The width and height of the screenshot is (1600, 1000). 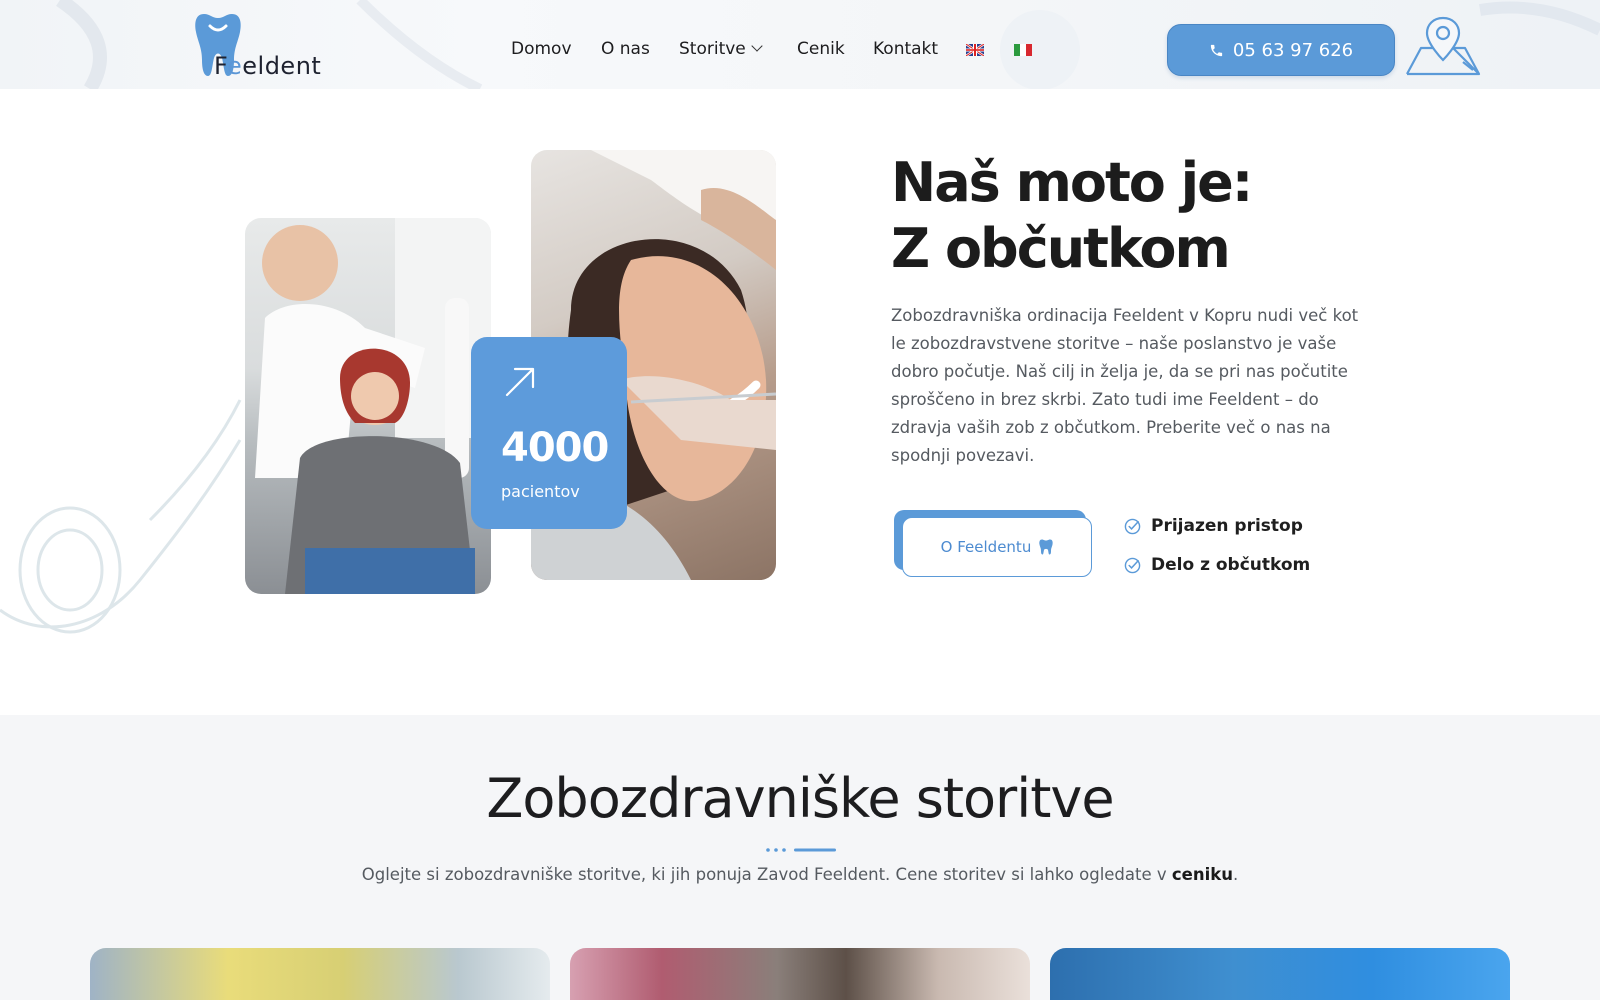 What do you see at coordinates (801, 850) in the screenshot?
I see `section-divider` at bounding box center [801, 850].